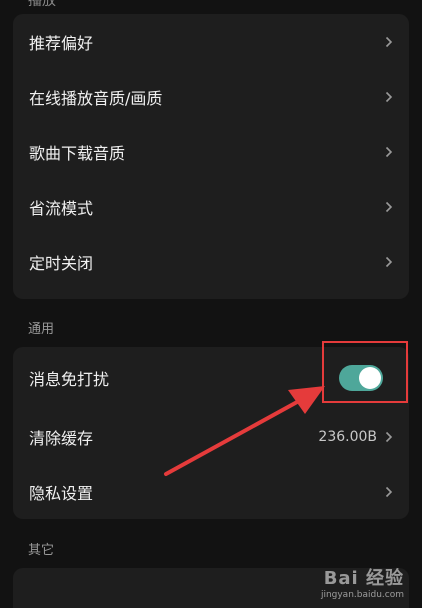 The width and height of the screenshot is (422, 608). What do you see at coordinates (211, 206) in the screenshot?
I see `setting-row-data-saver: 省流模式` at bounding box center [211, 206].